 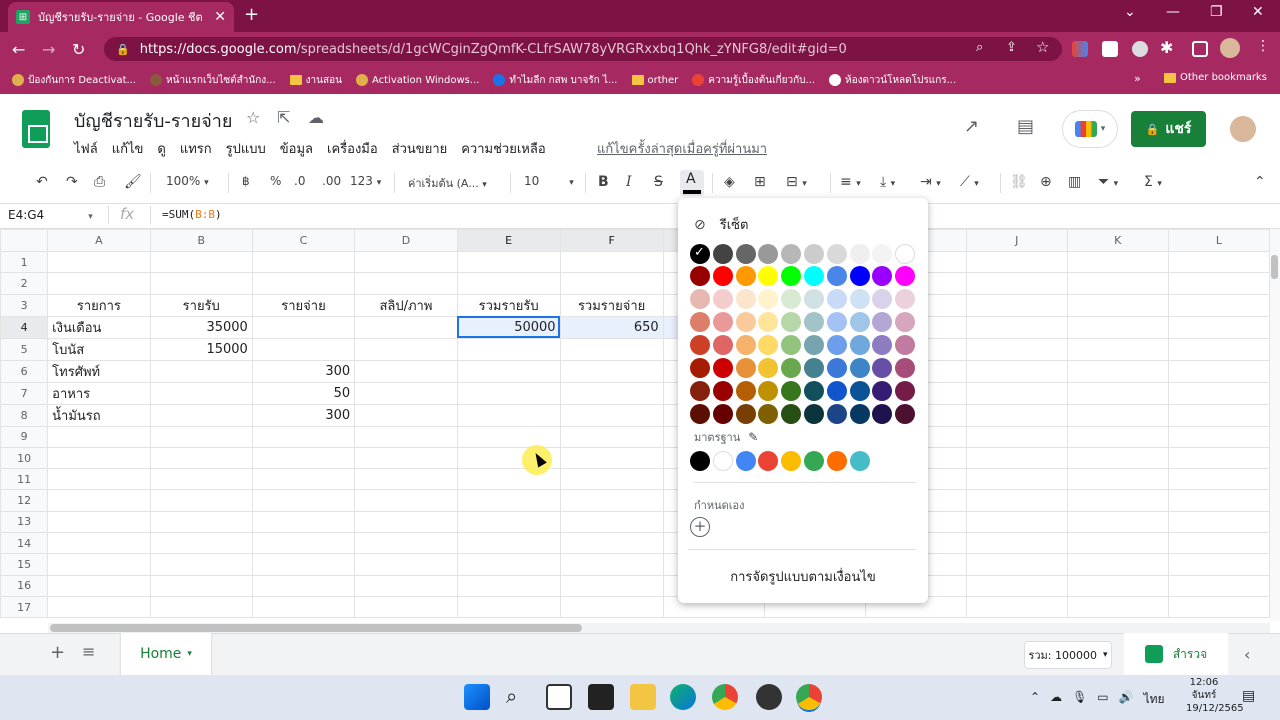 I want to click on all-sheets-icon: ≡, so click(x=88, y=651).